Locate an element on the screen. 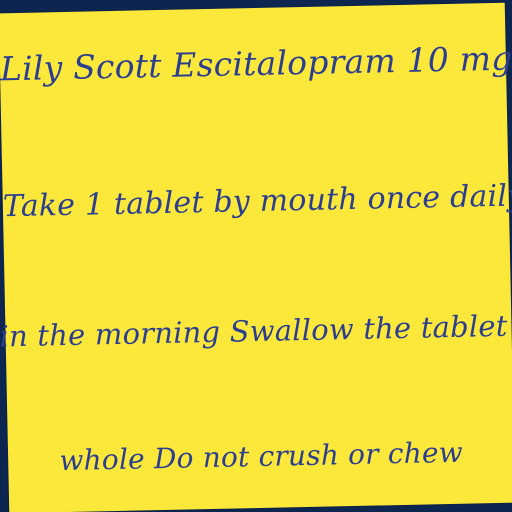  note-line-instructions: whole Do not crush or chew is located at coordinates (261, 456).